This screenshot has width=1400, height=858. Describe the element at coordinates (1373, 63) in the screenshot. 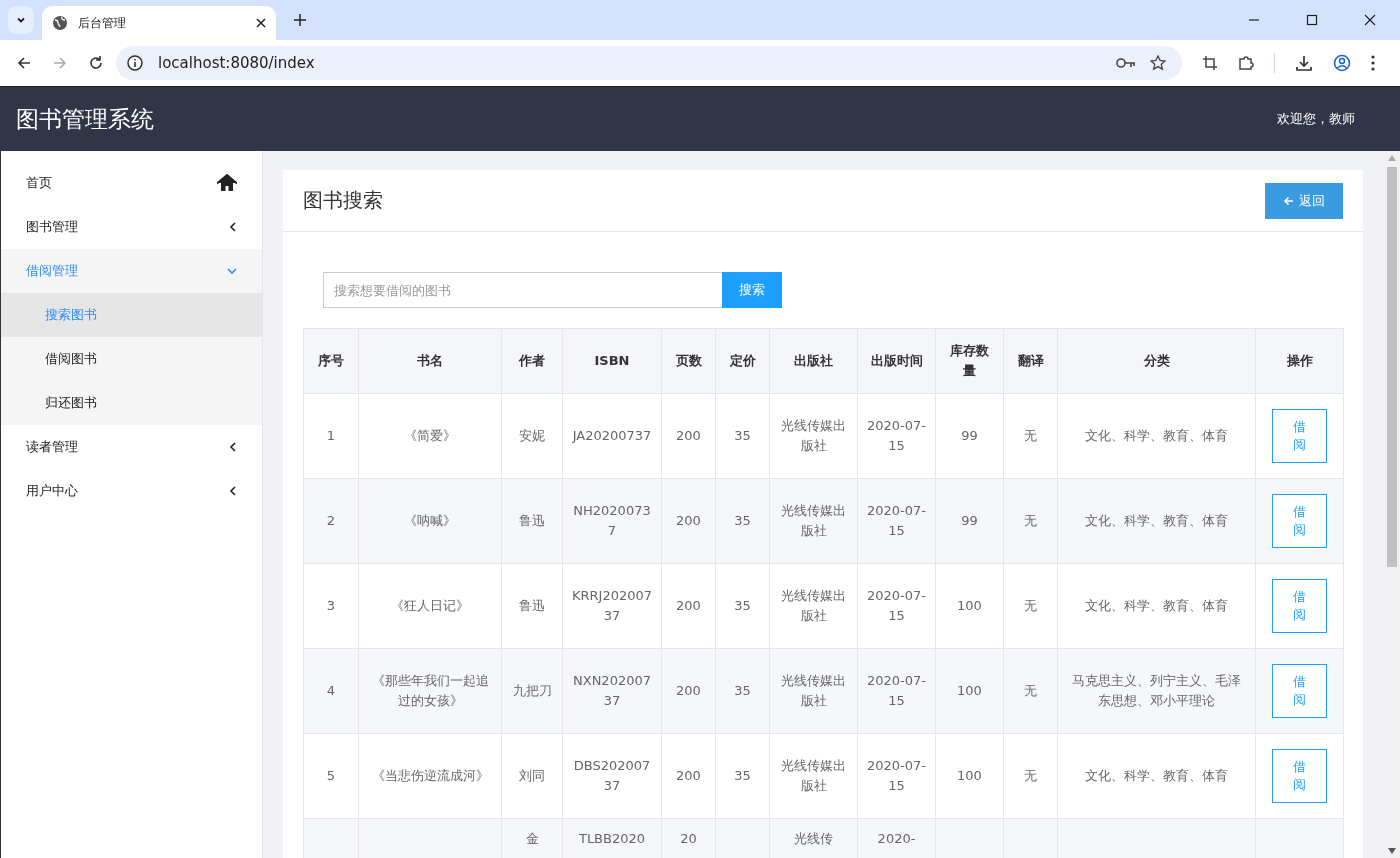

I see `more-icon` at that location.